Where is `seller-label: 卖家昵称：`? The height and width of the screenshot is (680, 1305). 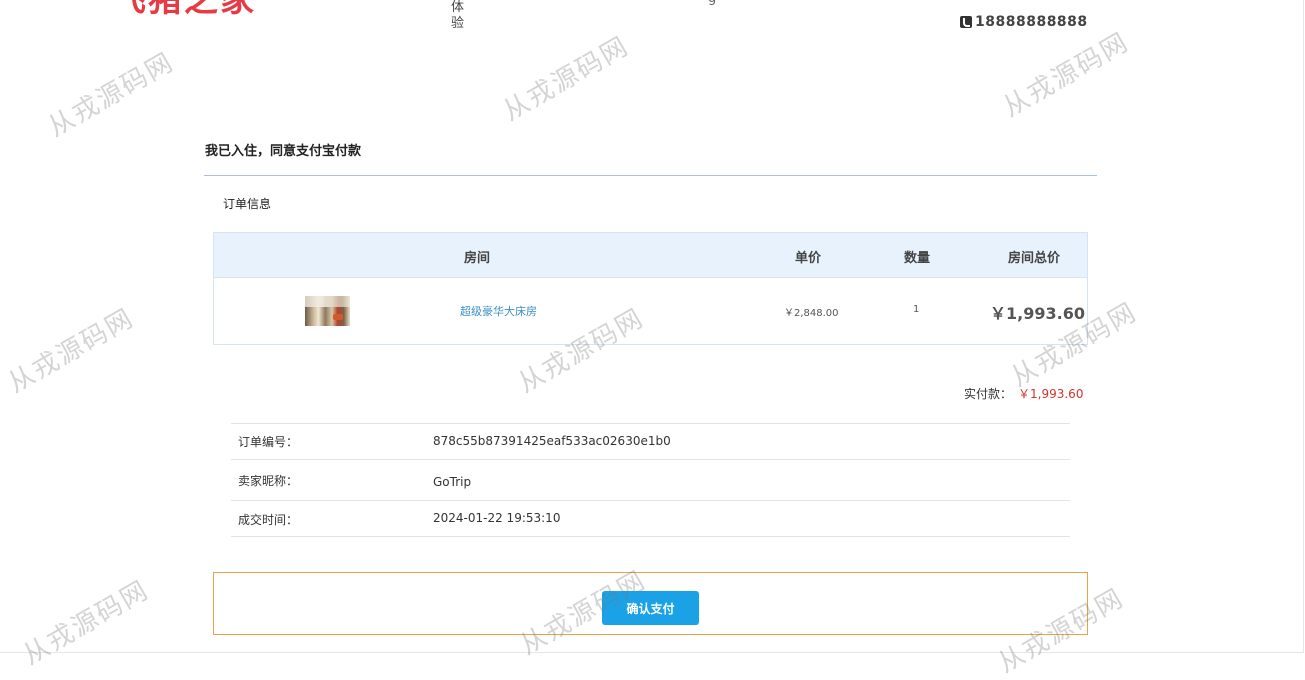 seller-label: 卖家昵称： is located at coordinates (268, 481).